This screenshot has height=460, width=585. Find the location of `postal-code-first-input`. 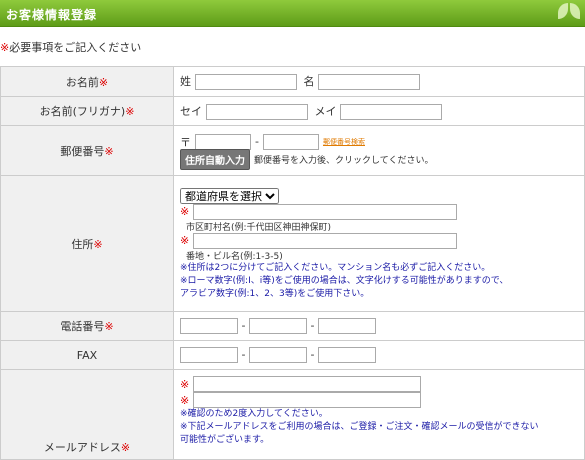

postal-code-first-input is located at coordinates (223, 141).